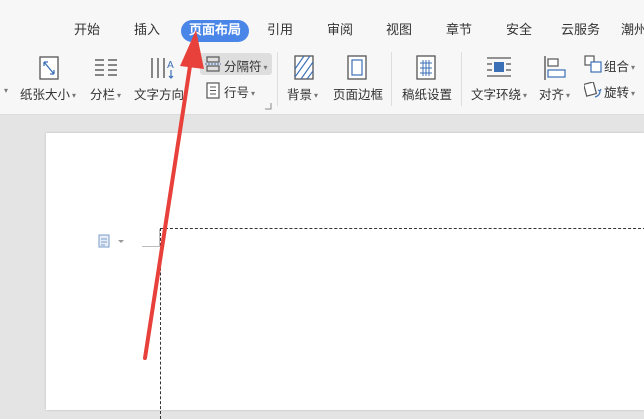  I want to click on svg-text: A, so click(170, 65).